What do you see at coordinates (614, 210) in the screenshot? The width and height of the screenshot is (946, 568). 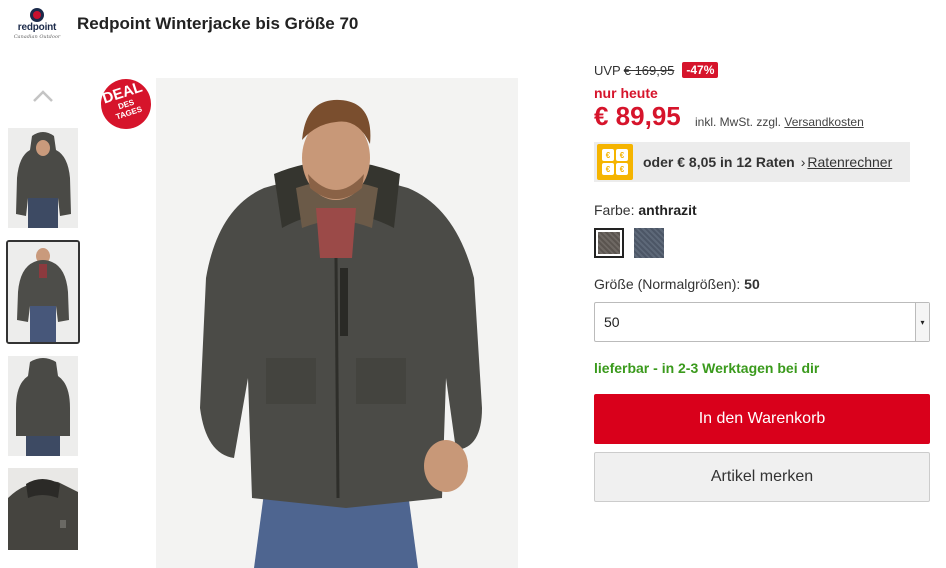 I see `color-label-text: Farbe:` at bounding box center [614, 210].